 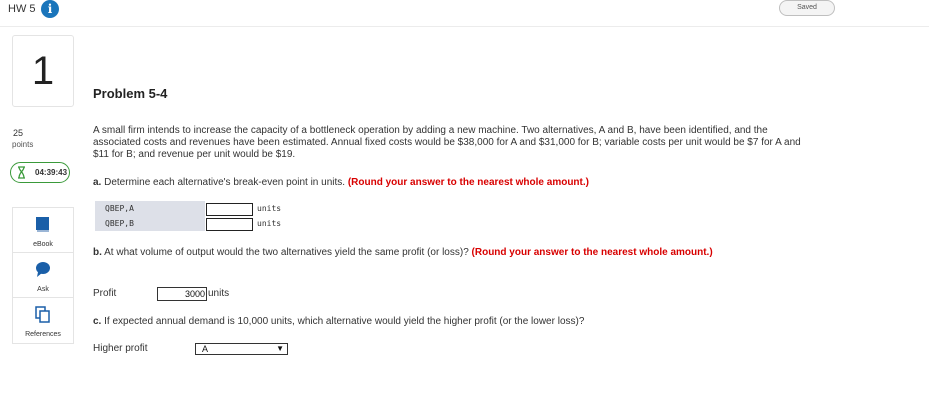 I want to click on hourglass-icon, so click(x=21, y=172).